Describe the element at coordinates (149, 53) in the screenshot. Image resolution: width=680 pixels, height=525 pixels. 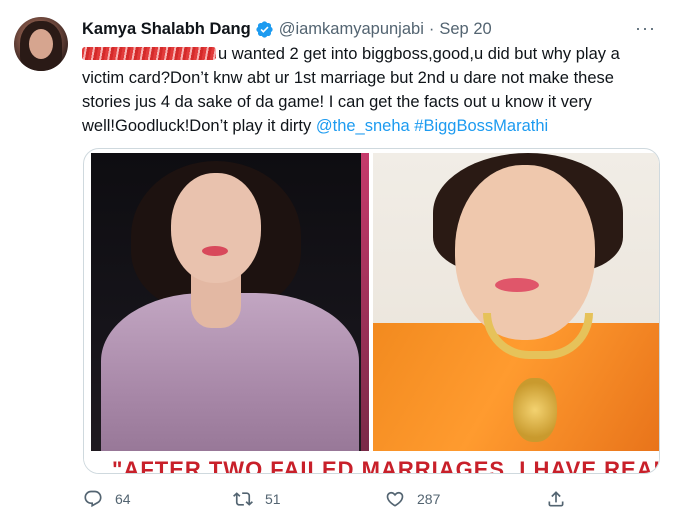
I see `redacted-mention` at that location.